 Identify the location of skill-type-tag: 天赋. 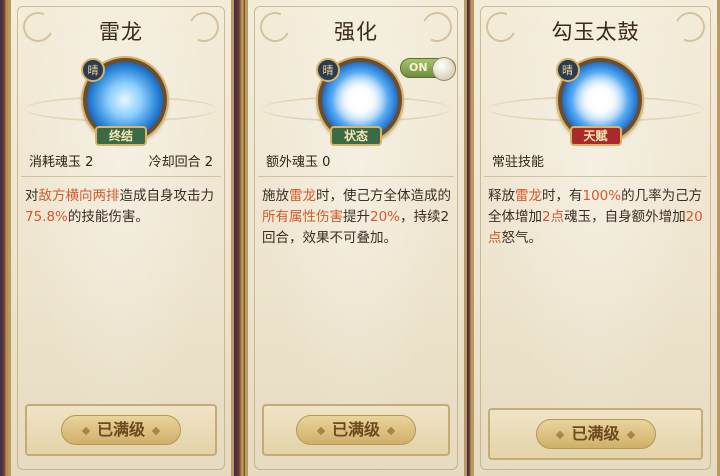
(595, 136).